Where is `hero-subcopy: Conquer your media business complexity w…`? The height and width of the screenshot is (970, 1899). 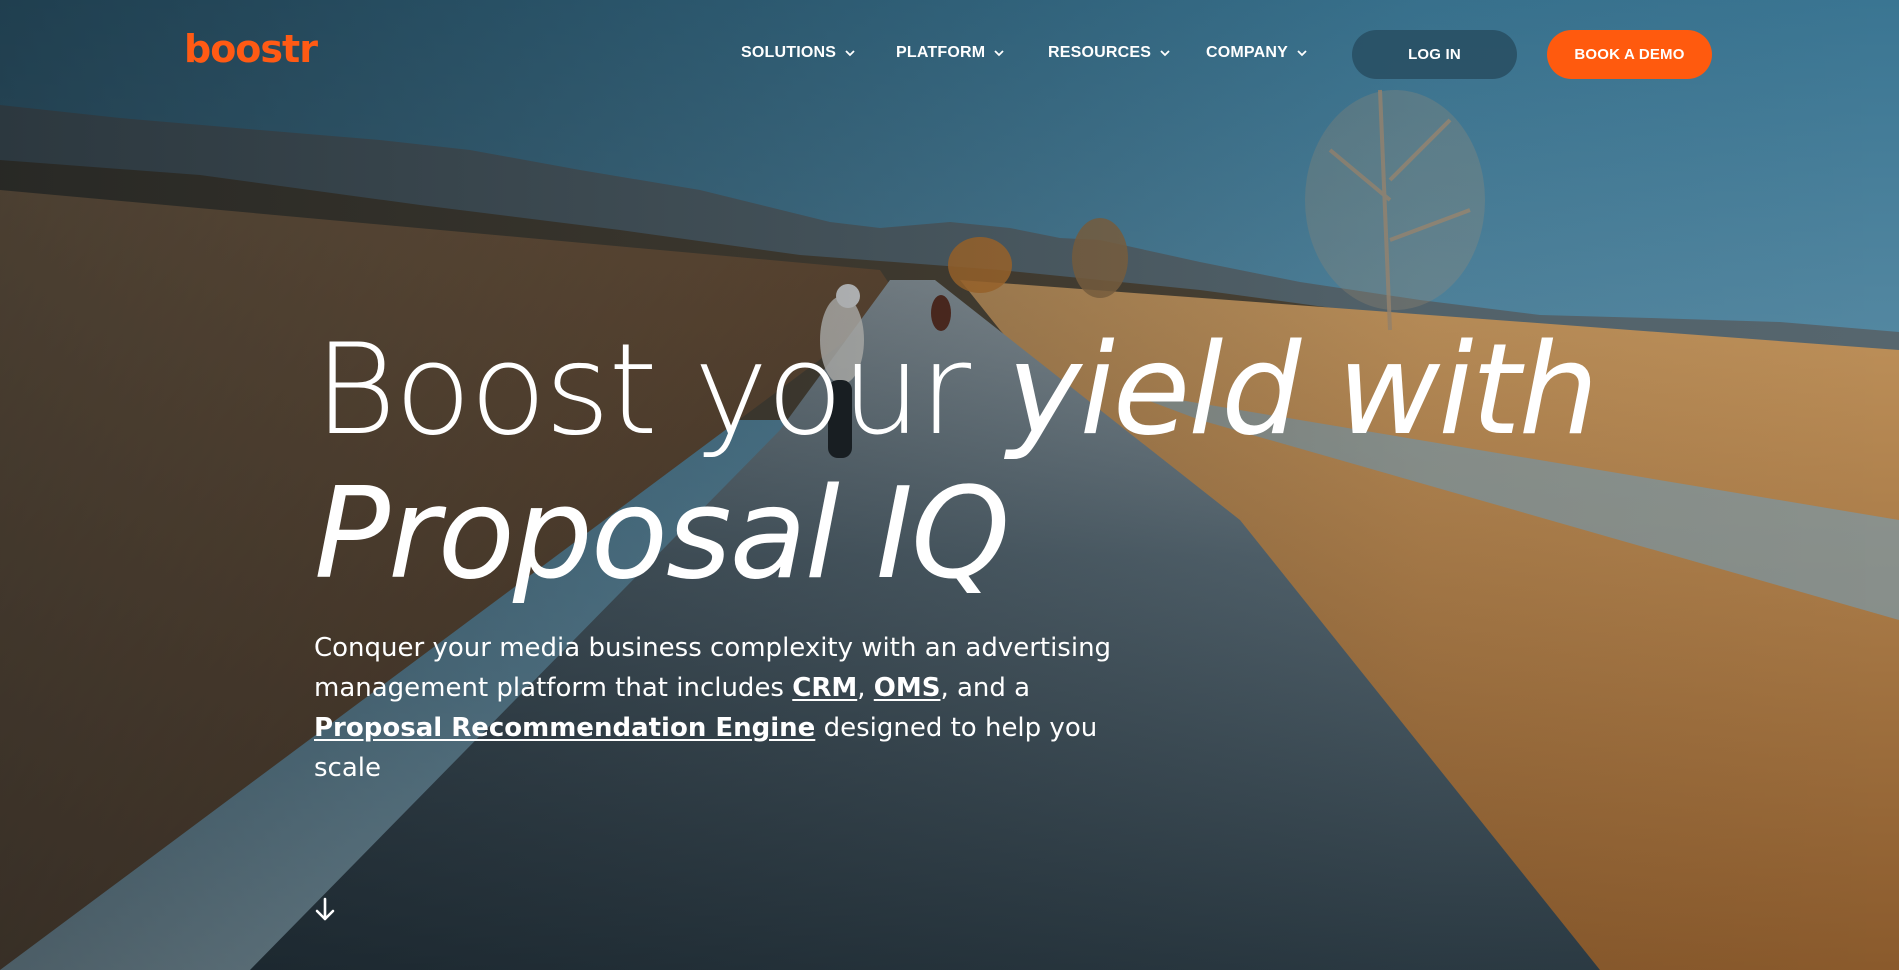 hero-subcopy: Conquer your media business complexity w… is located at coordinates (724, 708).